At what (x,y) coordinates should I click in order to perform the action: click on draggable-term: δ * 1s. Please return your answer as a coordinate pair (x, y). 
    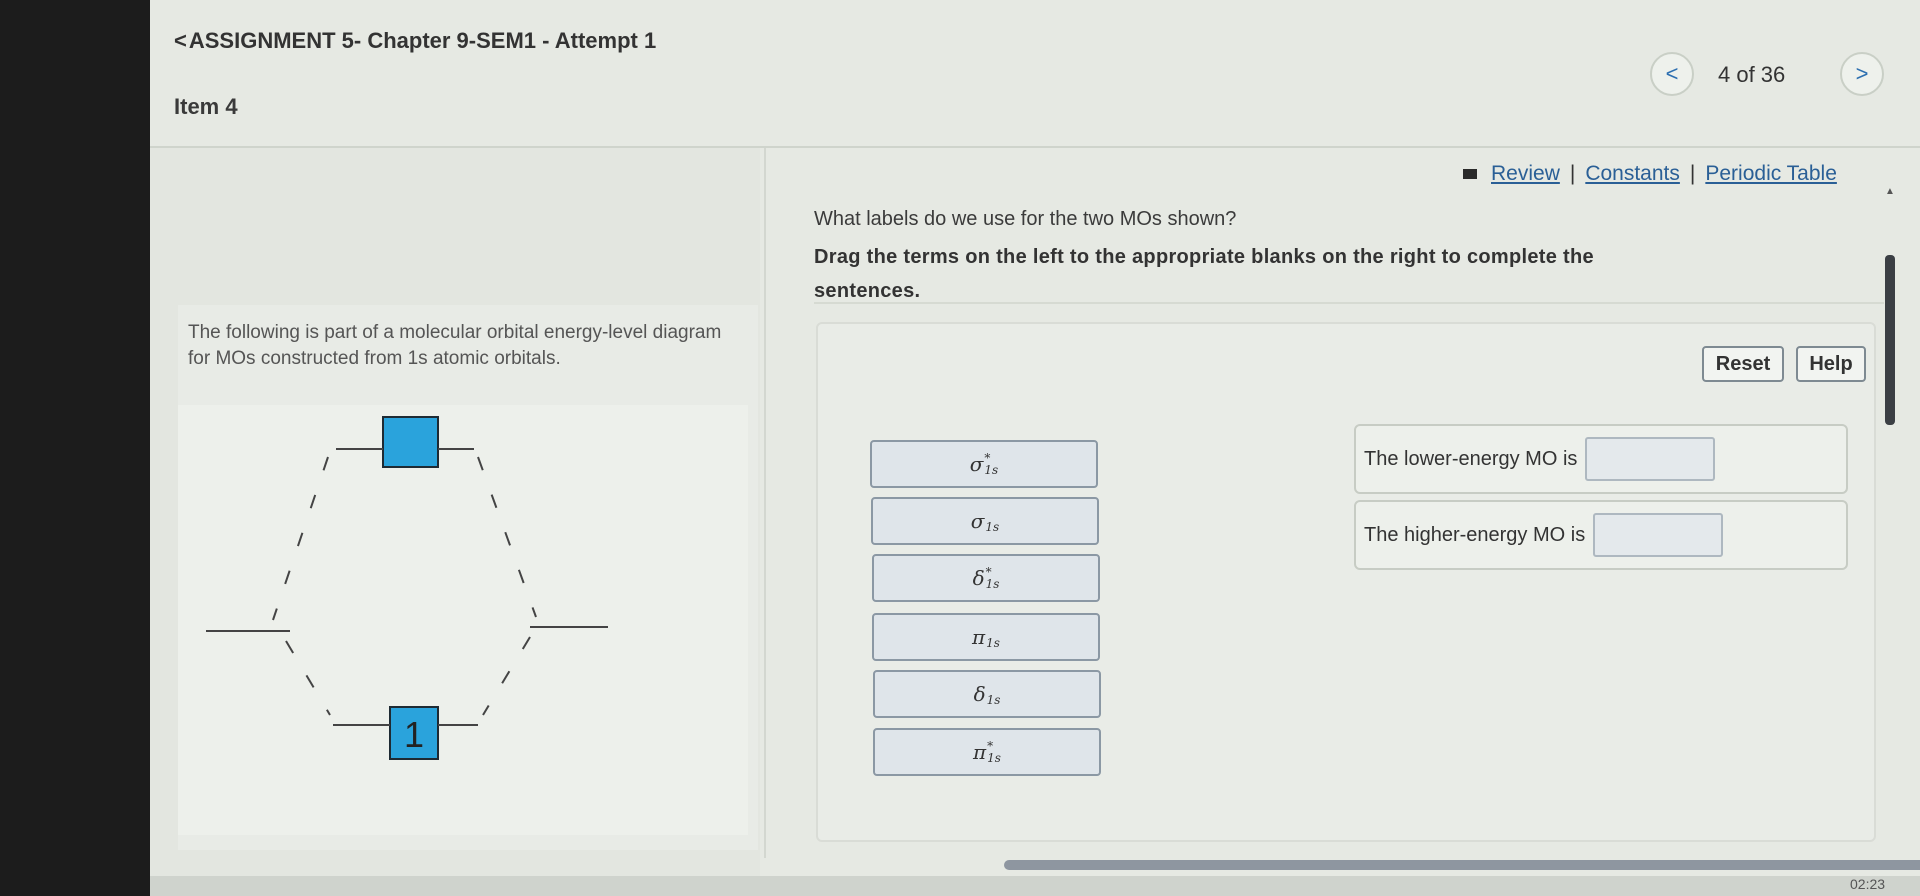
    Looking at the image, I should click on (986, 578).